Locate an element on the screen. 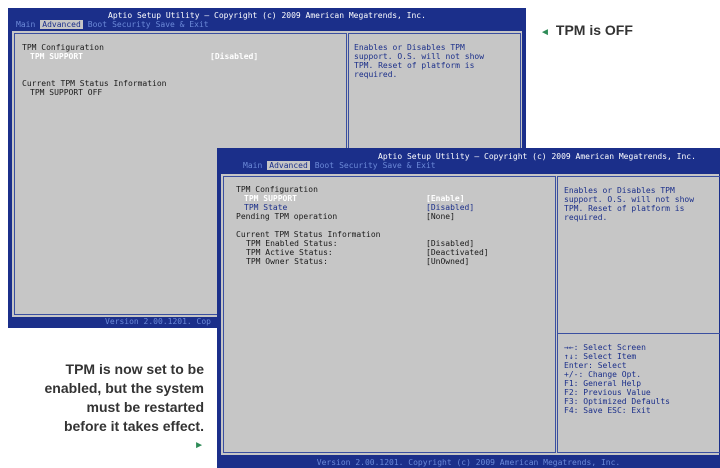 Image resolution: width=720 pixels, height=468 pixels. caption-tpm-off: ◄ TPM is OFF is located at coordinates (586, 30).